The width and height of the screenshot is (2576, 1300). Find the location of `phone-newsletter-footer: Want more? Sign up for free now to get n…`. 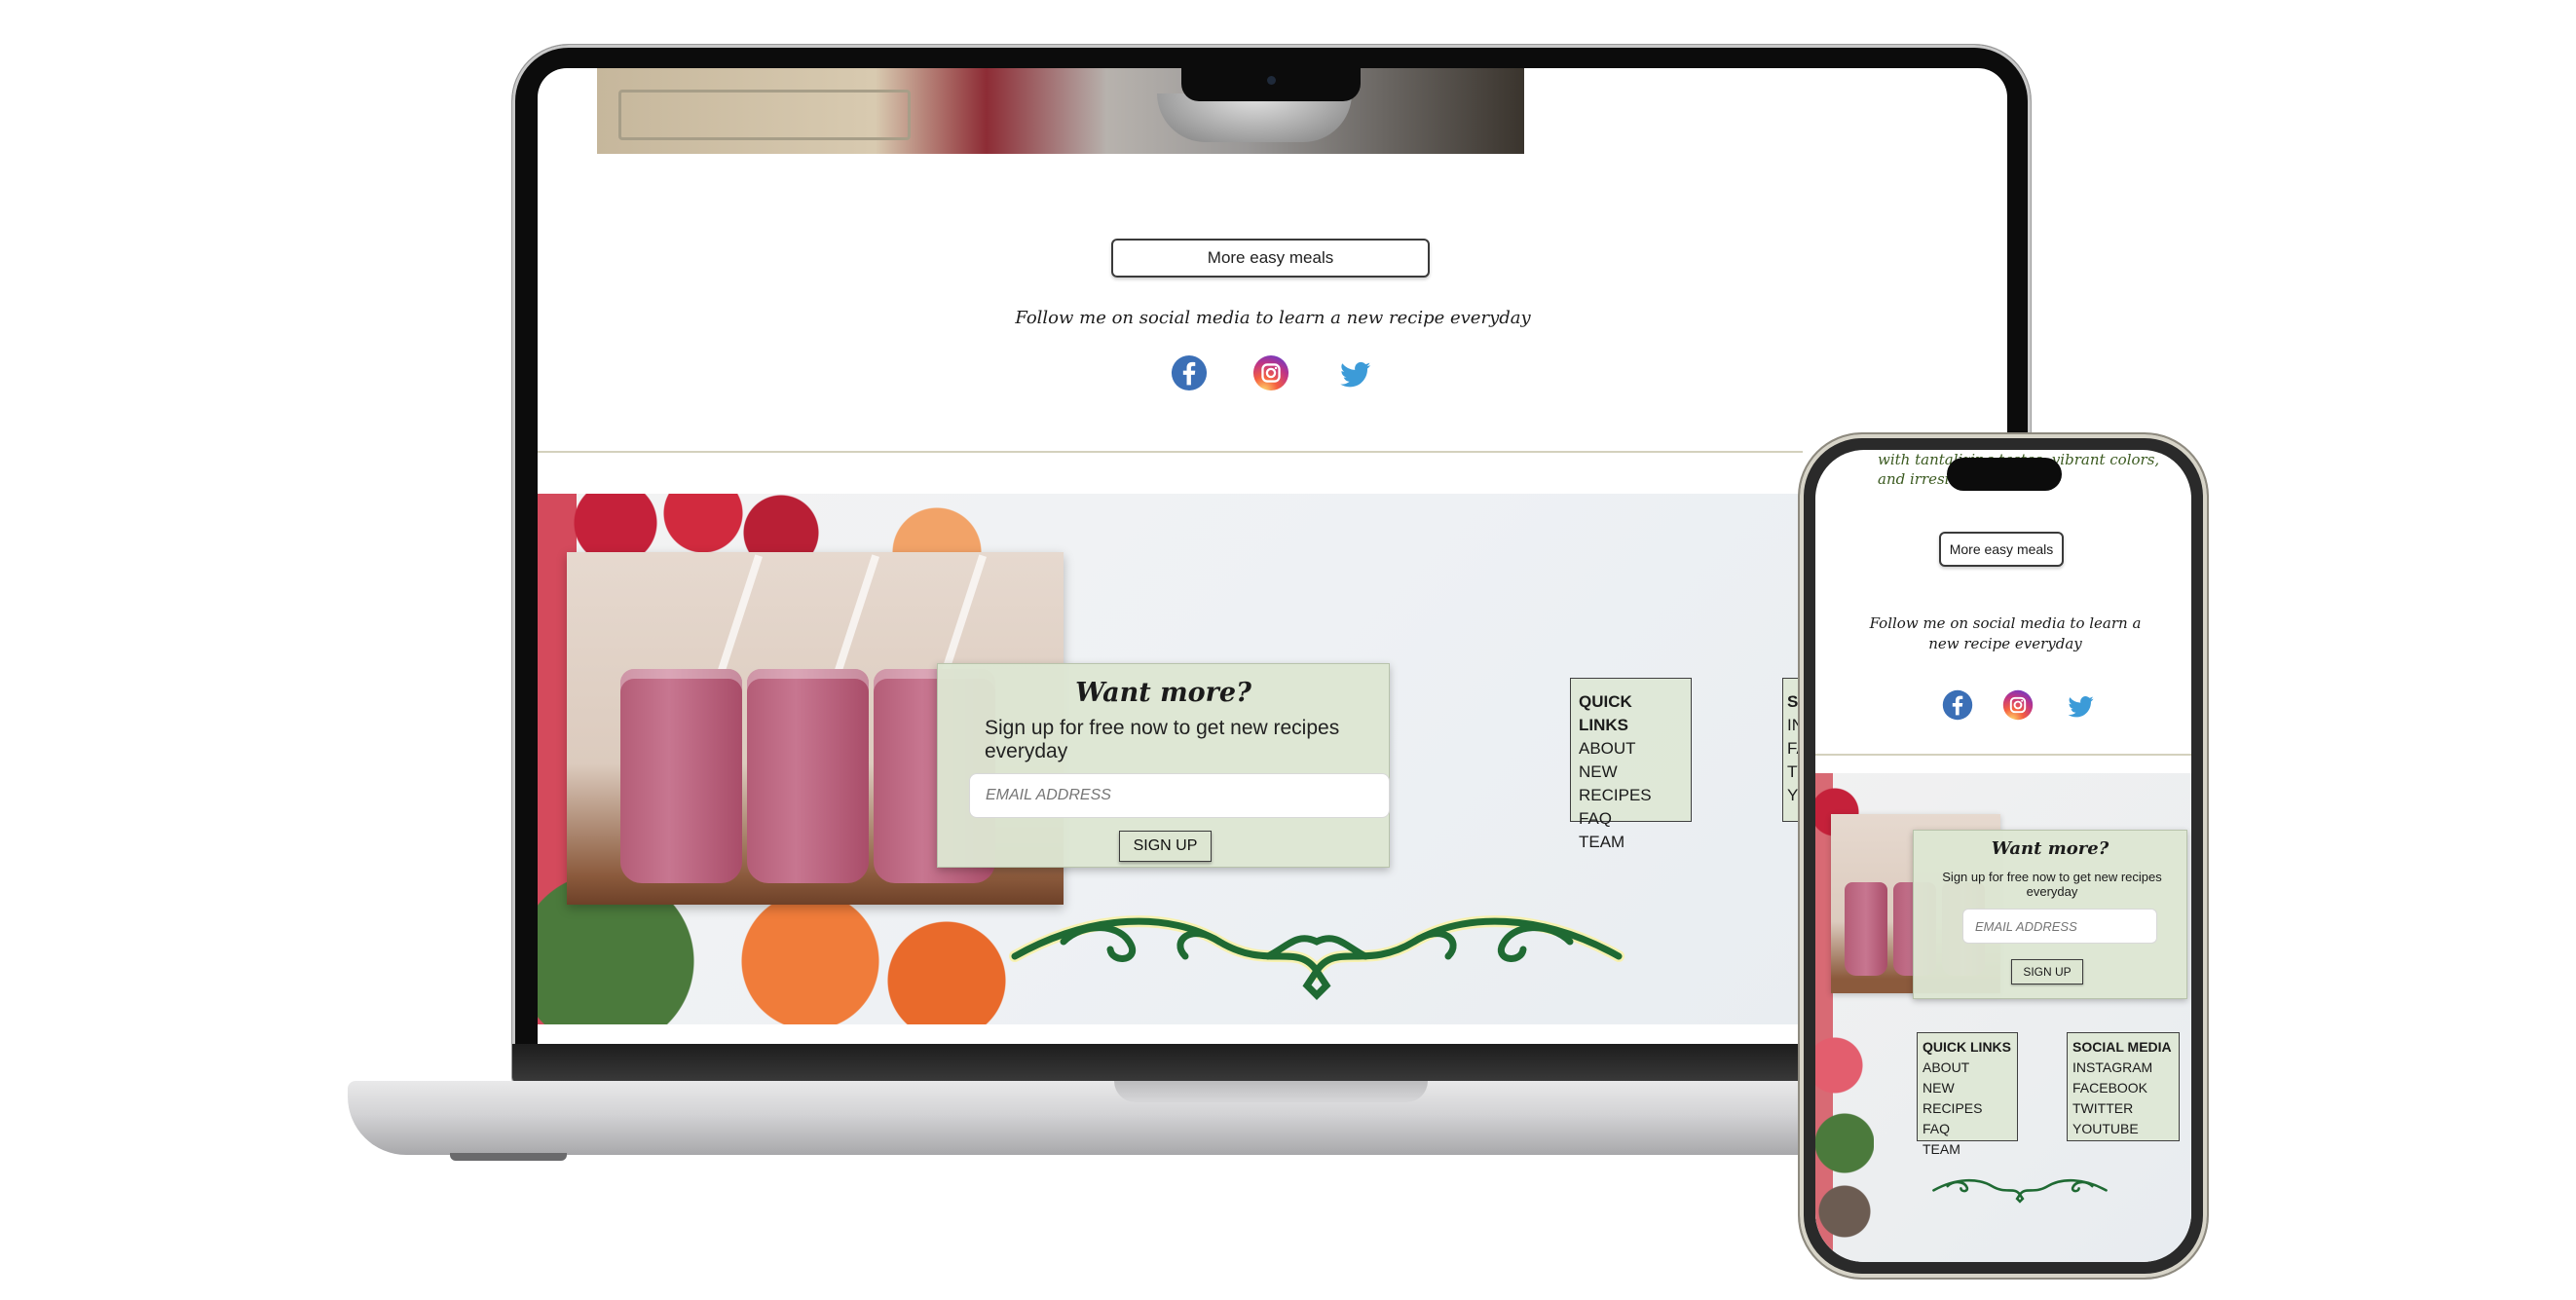

phone-newsletter-footer: Want more? Sign up for free now to get n… is located at coordinates (2003, 1017).